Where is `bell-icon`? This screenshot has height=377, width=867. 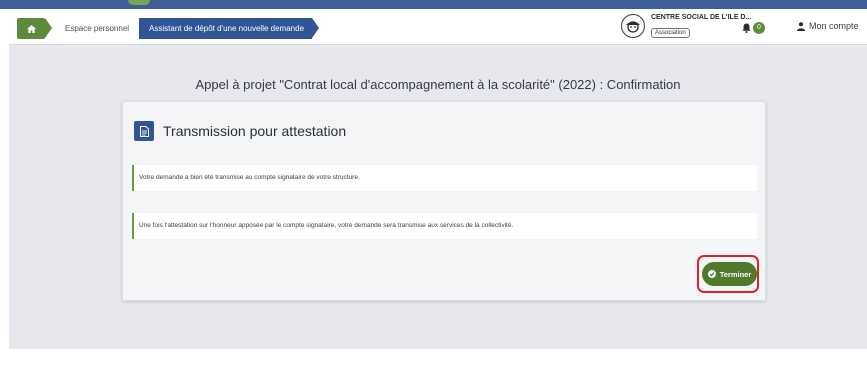
bell-icon is located at coordinates (746, 28).